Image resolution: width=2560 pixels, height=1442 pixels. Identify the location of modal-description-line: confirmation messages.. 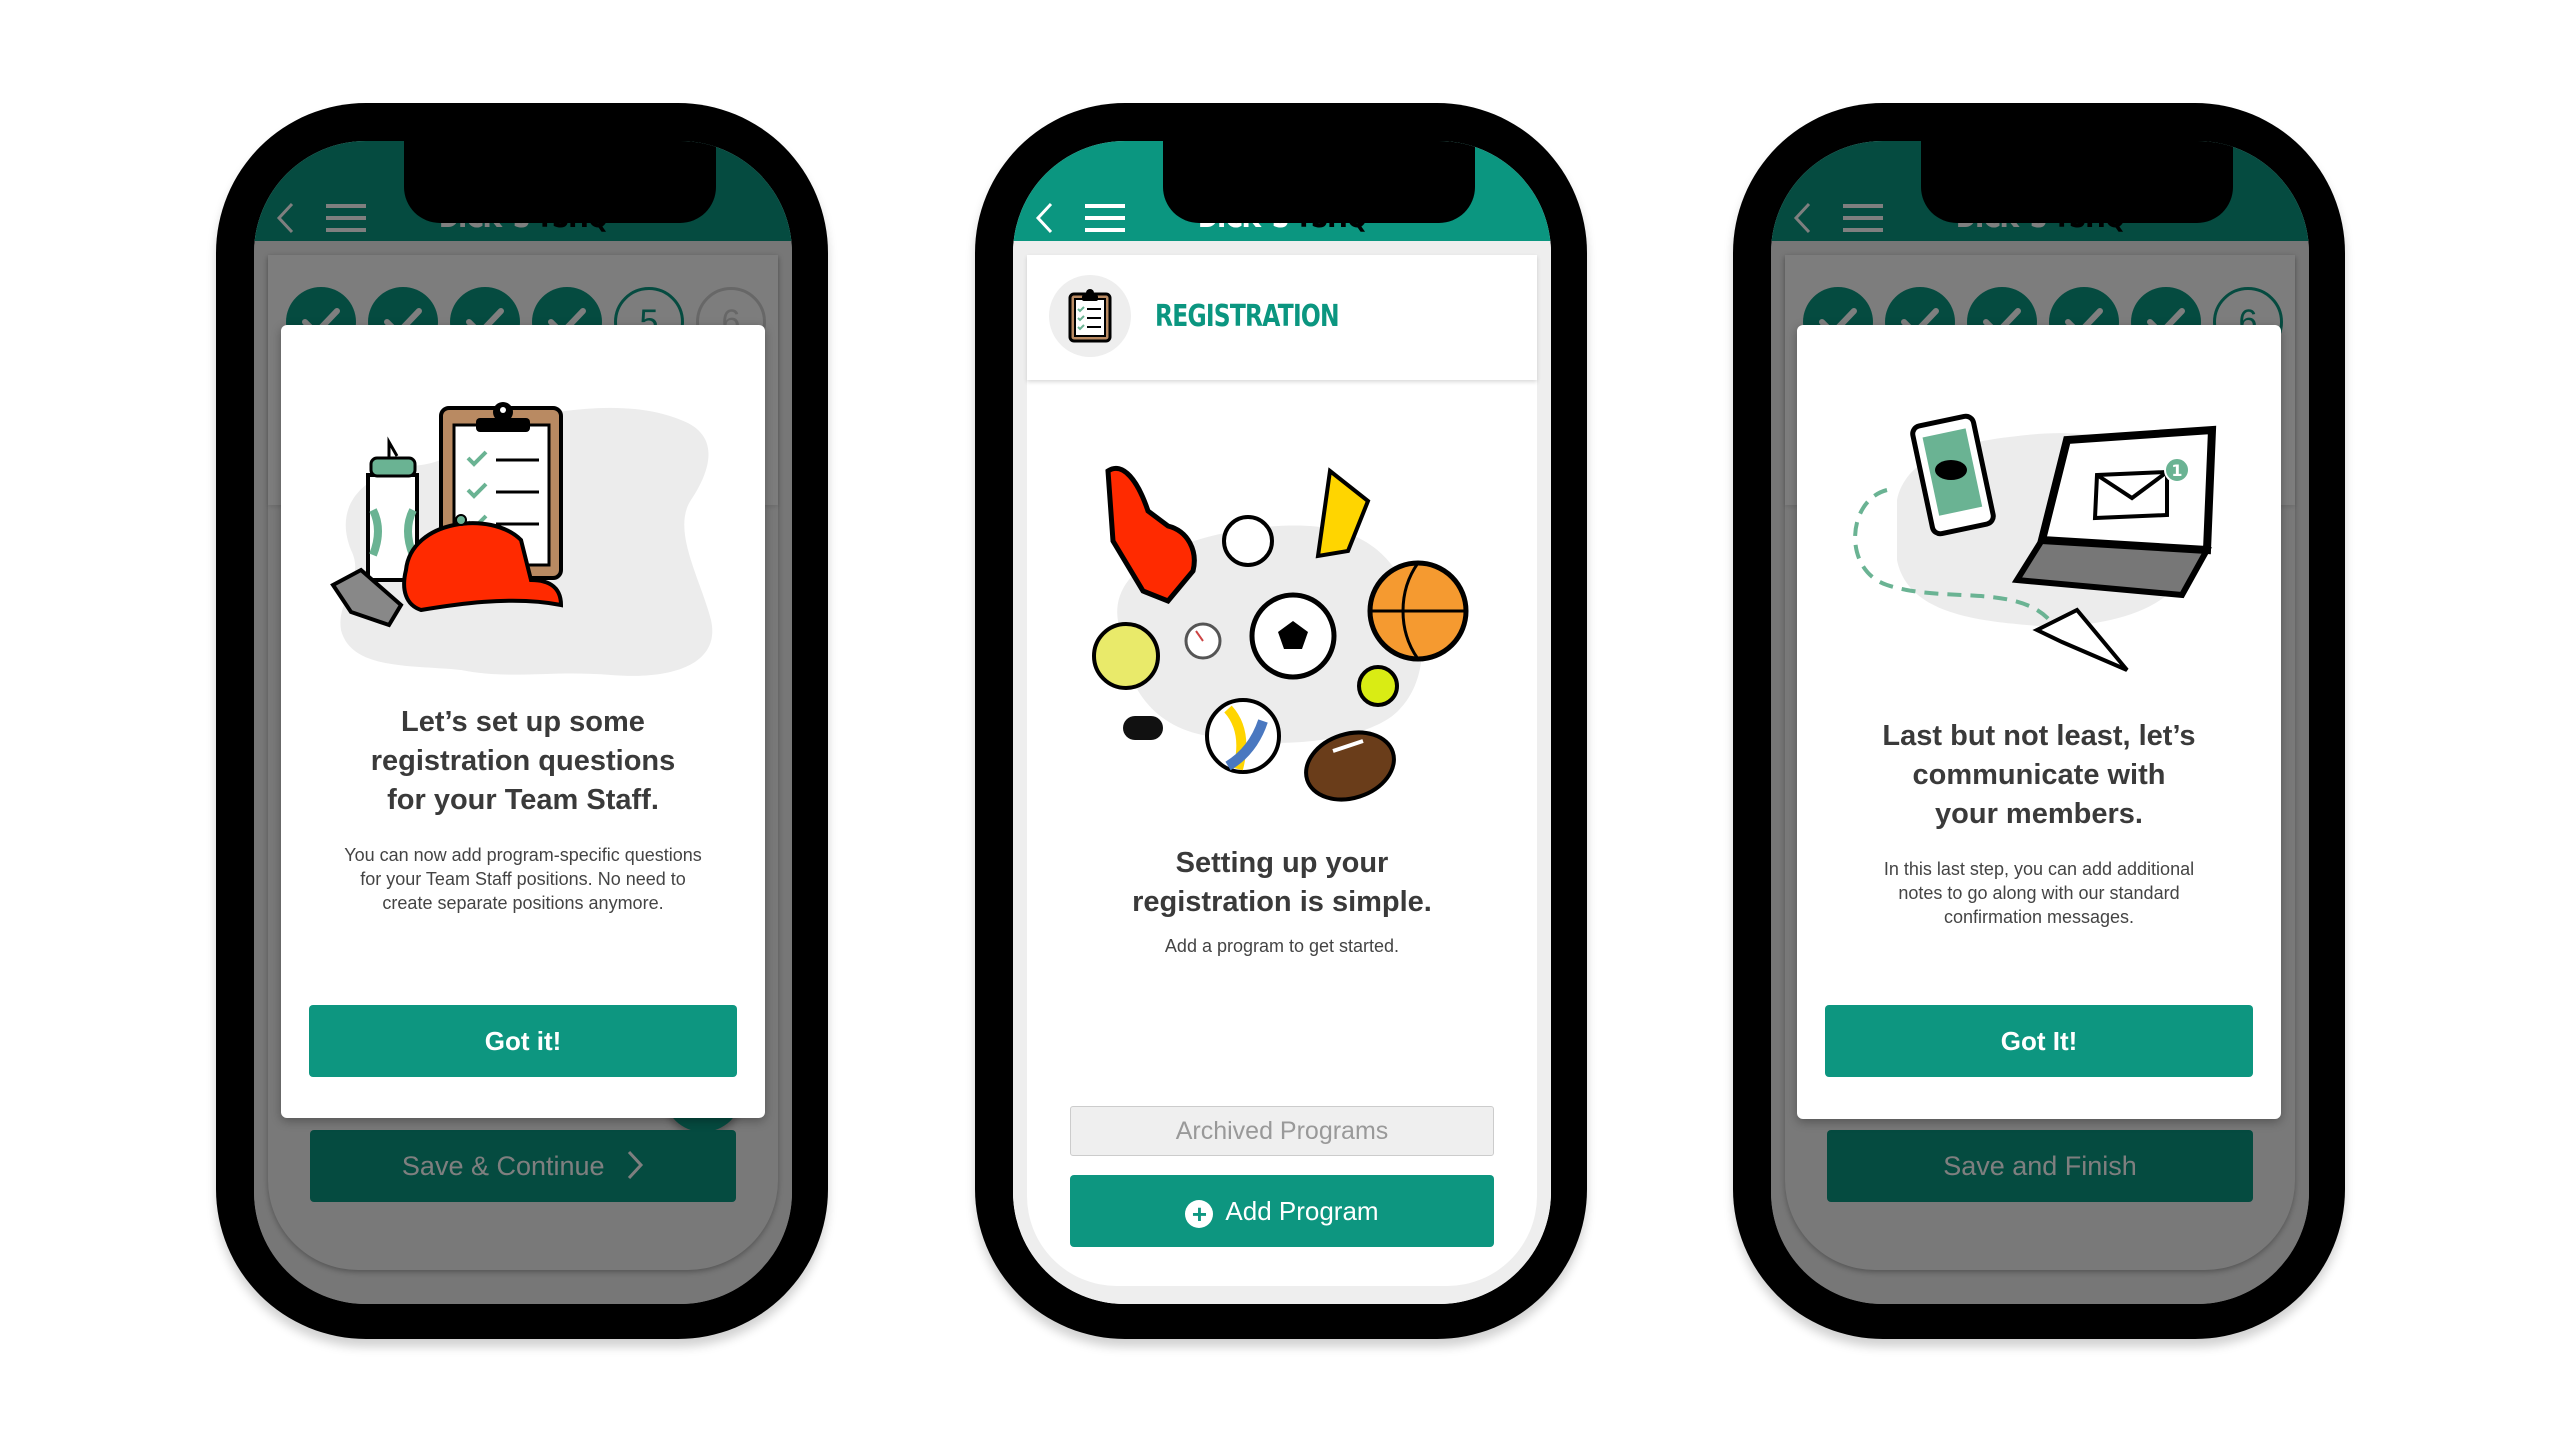
(2039, 917).